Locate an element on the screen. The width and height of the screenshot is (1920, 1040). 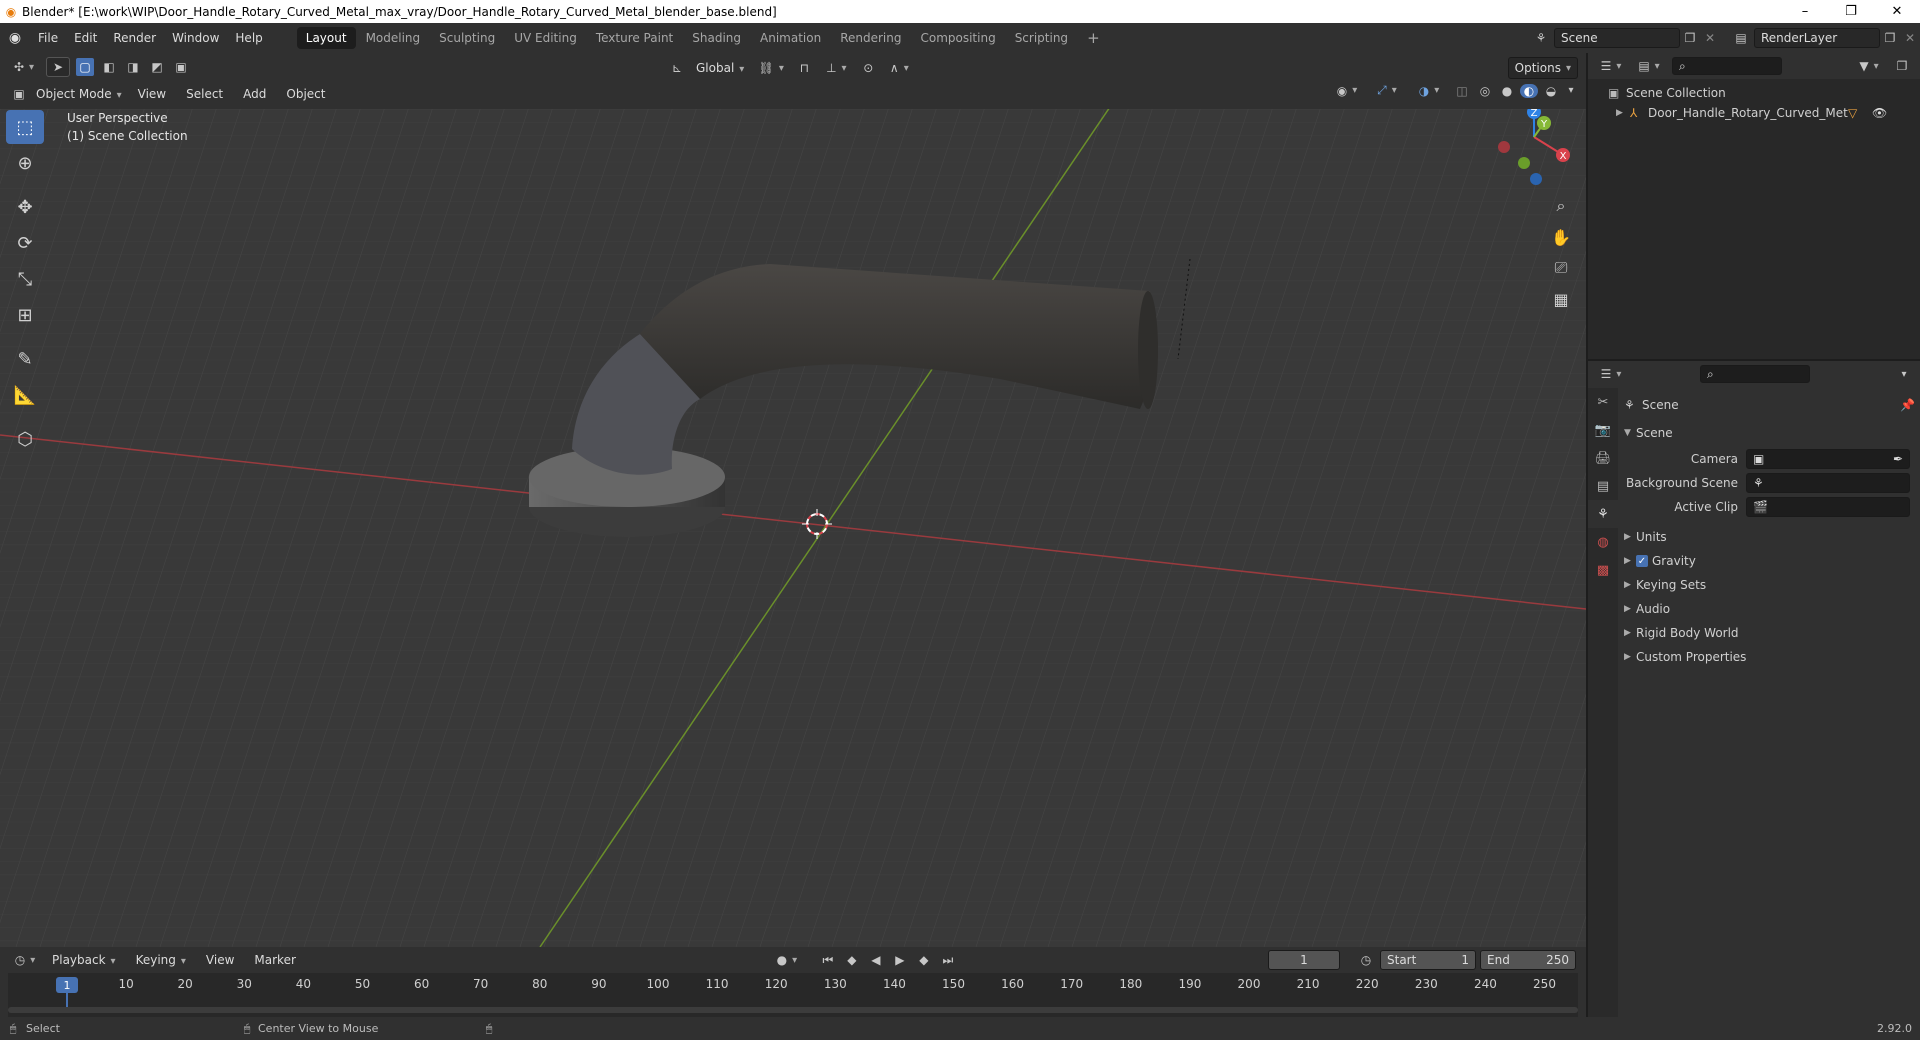
tab-scripting: Scripting is located at coordinates (1041, 38).